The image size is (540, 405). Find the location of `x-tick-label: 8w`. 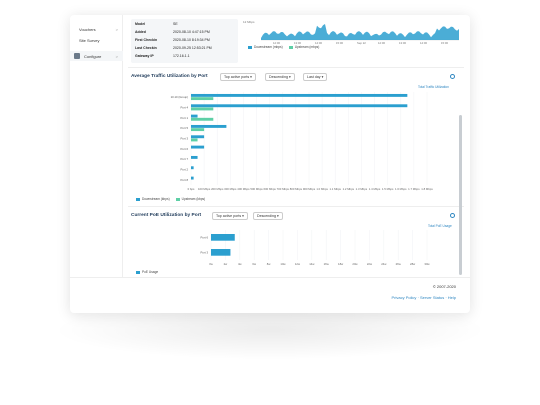

x-tick-label: 8w is located at coordinates (269, 264).